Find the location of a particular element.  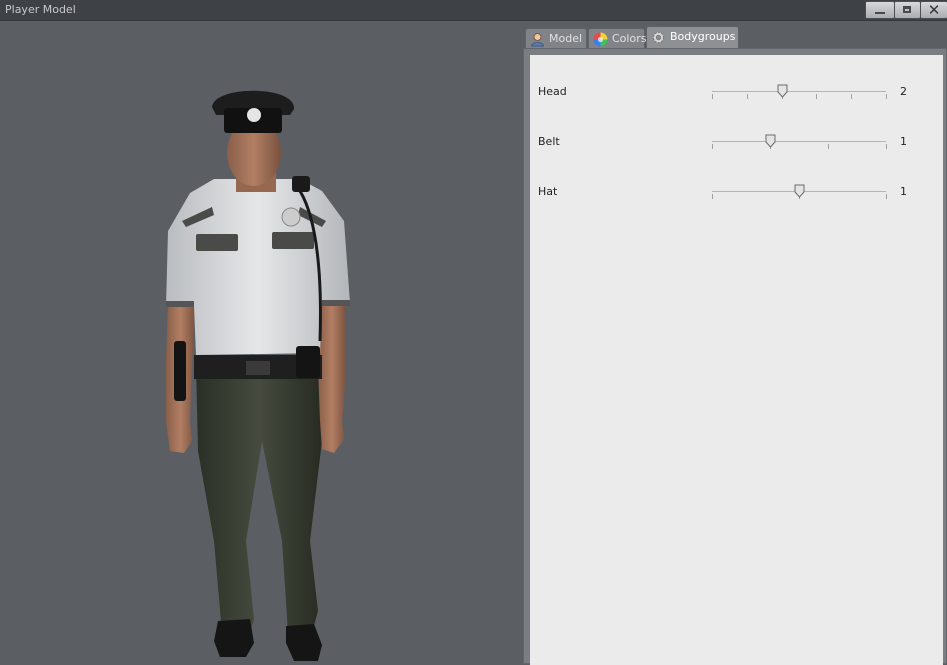

close-button: ✕ is located at coordinates (933, 10).